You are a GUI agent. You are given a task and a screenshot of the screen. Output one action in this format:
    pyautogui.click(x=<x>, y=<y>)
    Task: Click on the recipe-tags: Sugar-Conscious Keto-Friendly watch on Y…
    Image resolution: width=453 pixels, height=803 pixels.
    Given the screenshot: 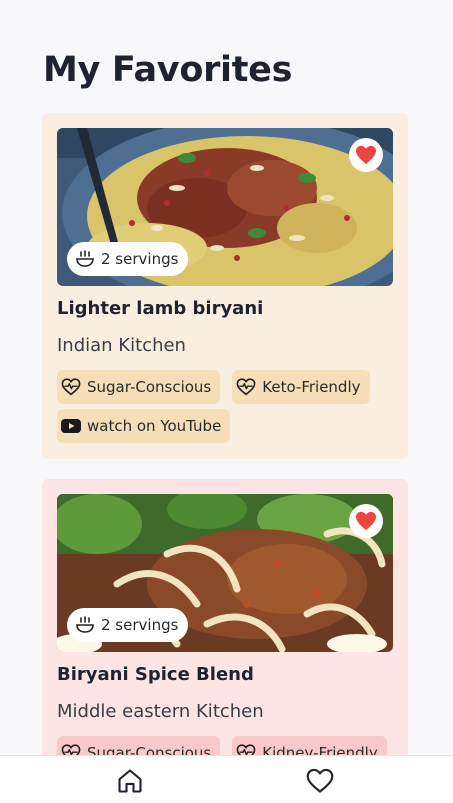 What is the action you would take?
    pyautogui.click(x=225, y=406)
    